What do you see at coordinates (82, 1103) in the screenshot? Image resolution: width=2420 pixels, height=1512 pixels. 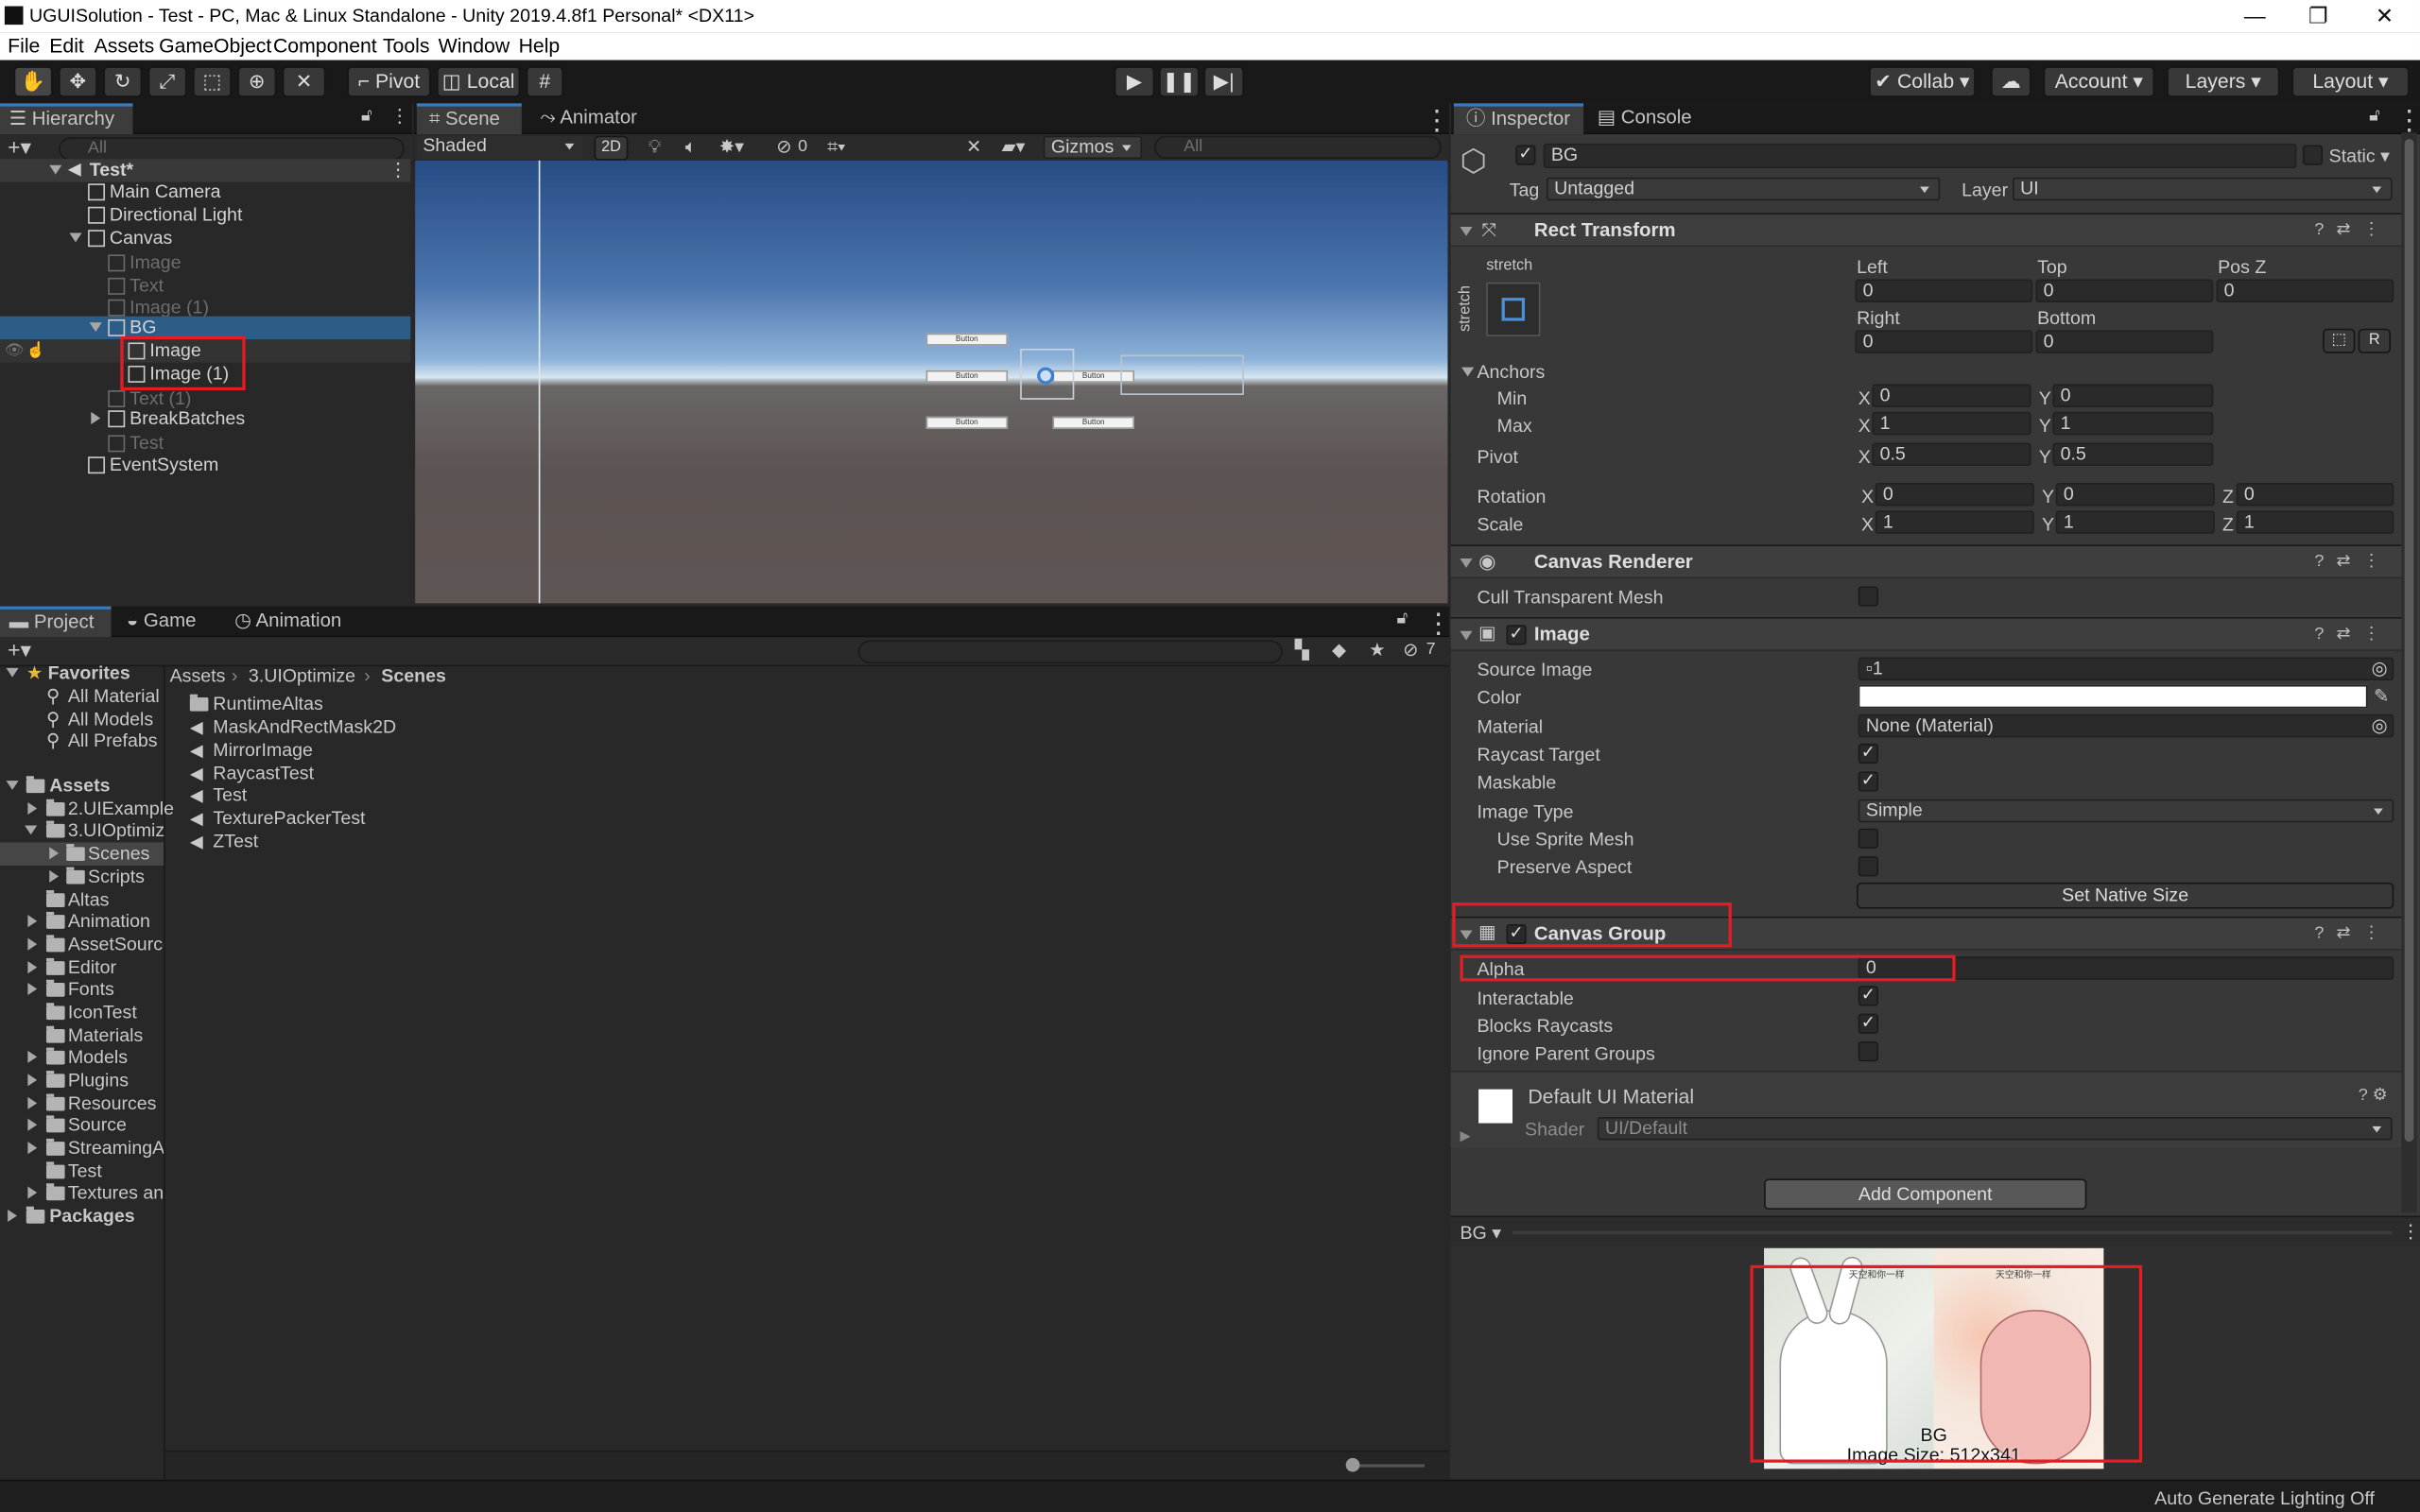 I see `folder-resources: Resources` at bounding box center [82, 1103].